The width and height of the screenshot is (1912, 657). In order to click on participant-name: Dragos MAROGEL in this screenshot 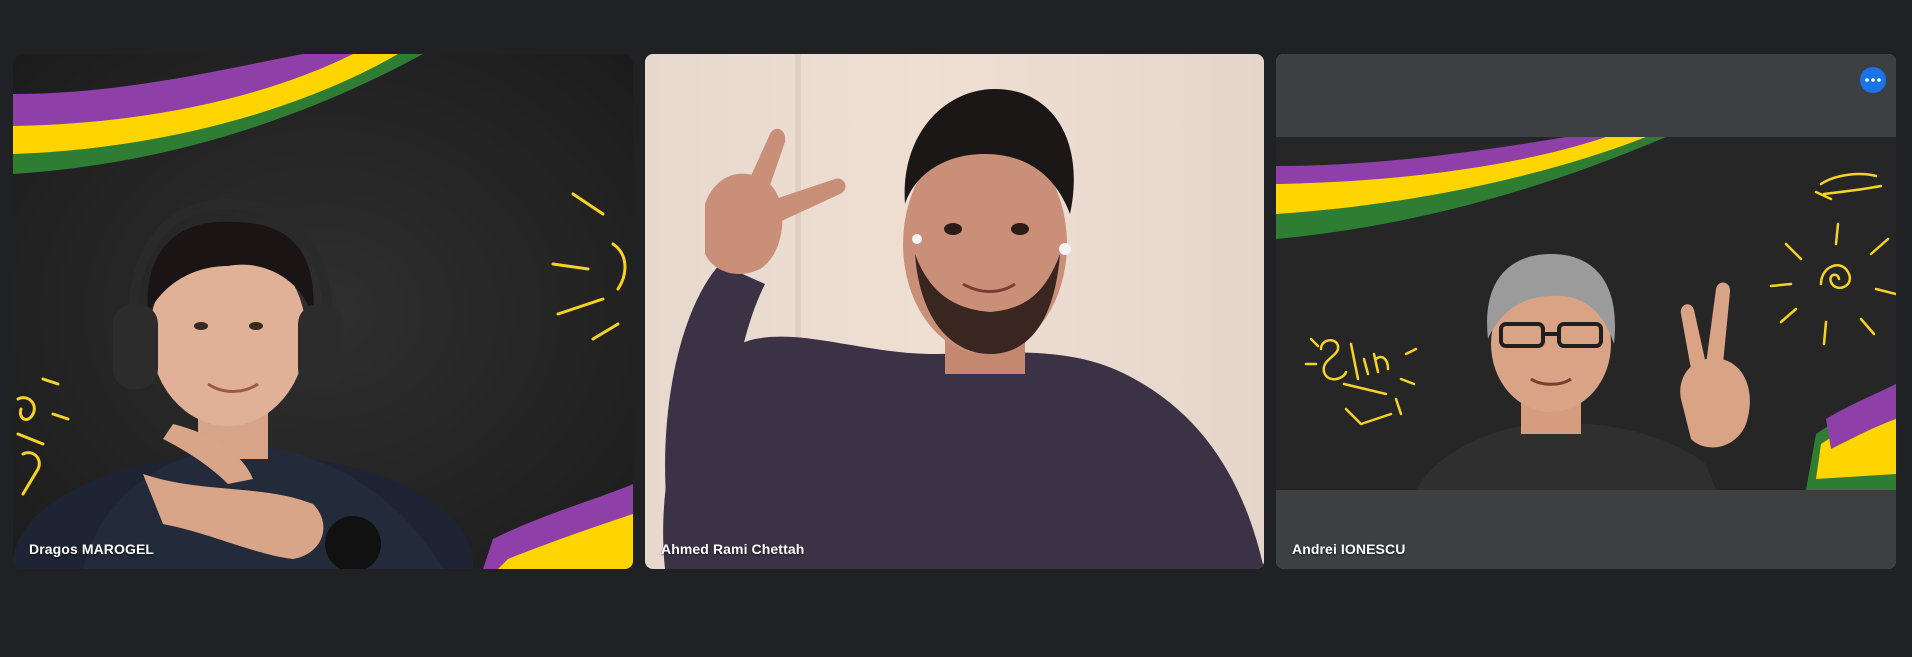, I will do `click(92, 549)`.